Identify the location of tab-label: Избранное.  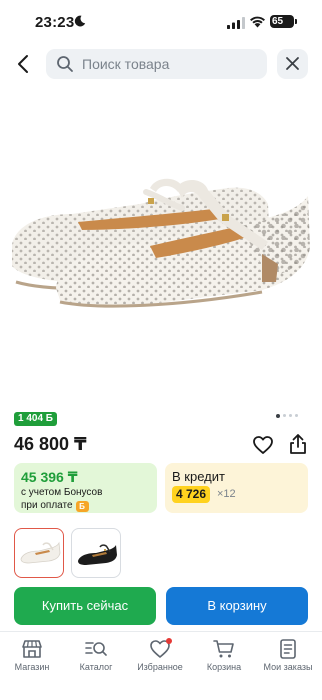
(160, 667).